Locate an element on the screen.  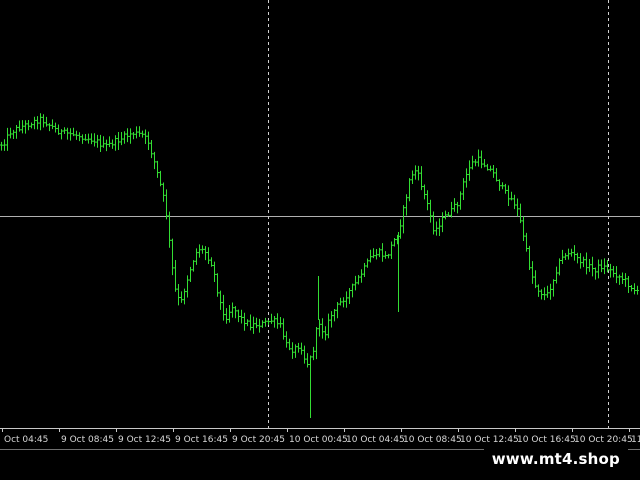
time-tick-label: 10 Oct 00:45 is located at coordinates (318, 440).